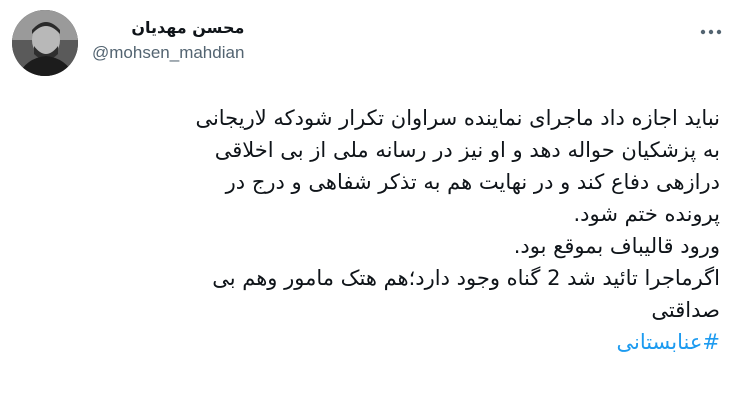 This screenshot has width=740, height=417. What do you see at coordinates (616, 246) in the screenshot?
I see `tweet-line: ورود قالیباف بموقع بود.` at bounding box center [616, 246].